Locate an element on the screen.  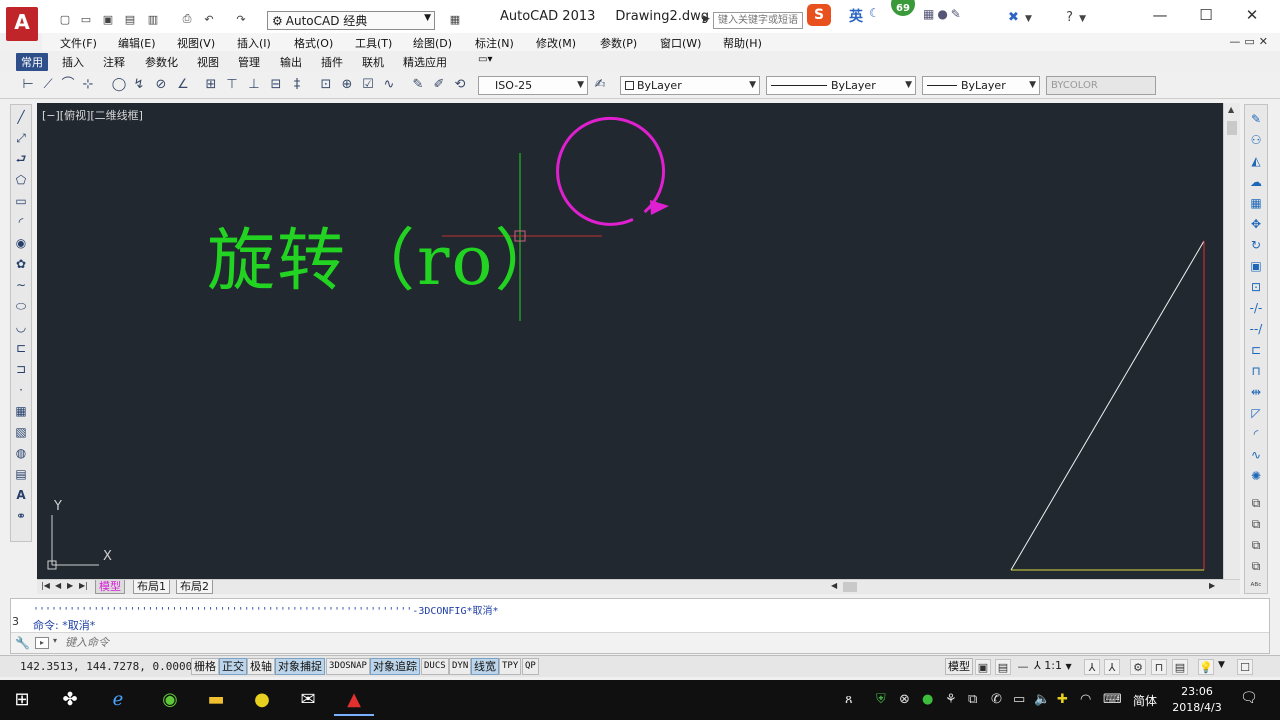
vertical-scrollbar: ▲ is located at coordinates (1231, 341).